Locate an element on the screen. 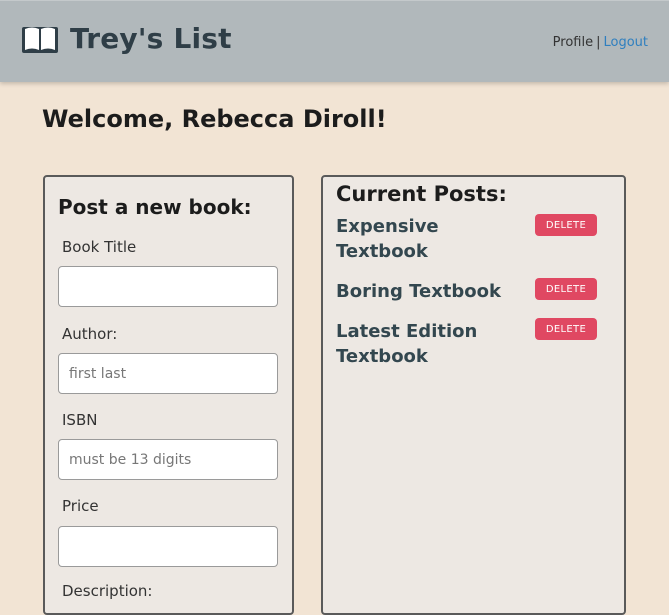  top-navbar: Trey's List Profile | Logout is located at coordinates (334, 41).